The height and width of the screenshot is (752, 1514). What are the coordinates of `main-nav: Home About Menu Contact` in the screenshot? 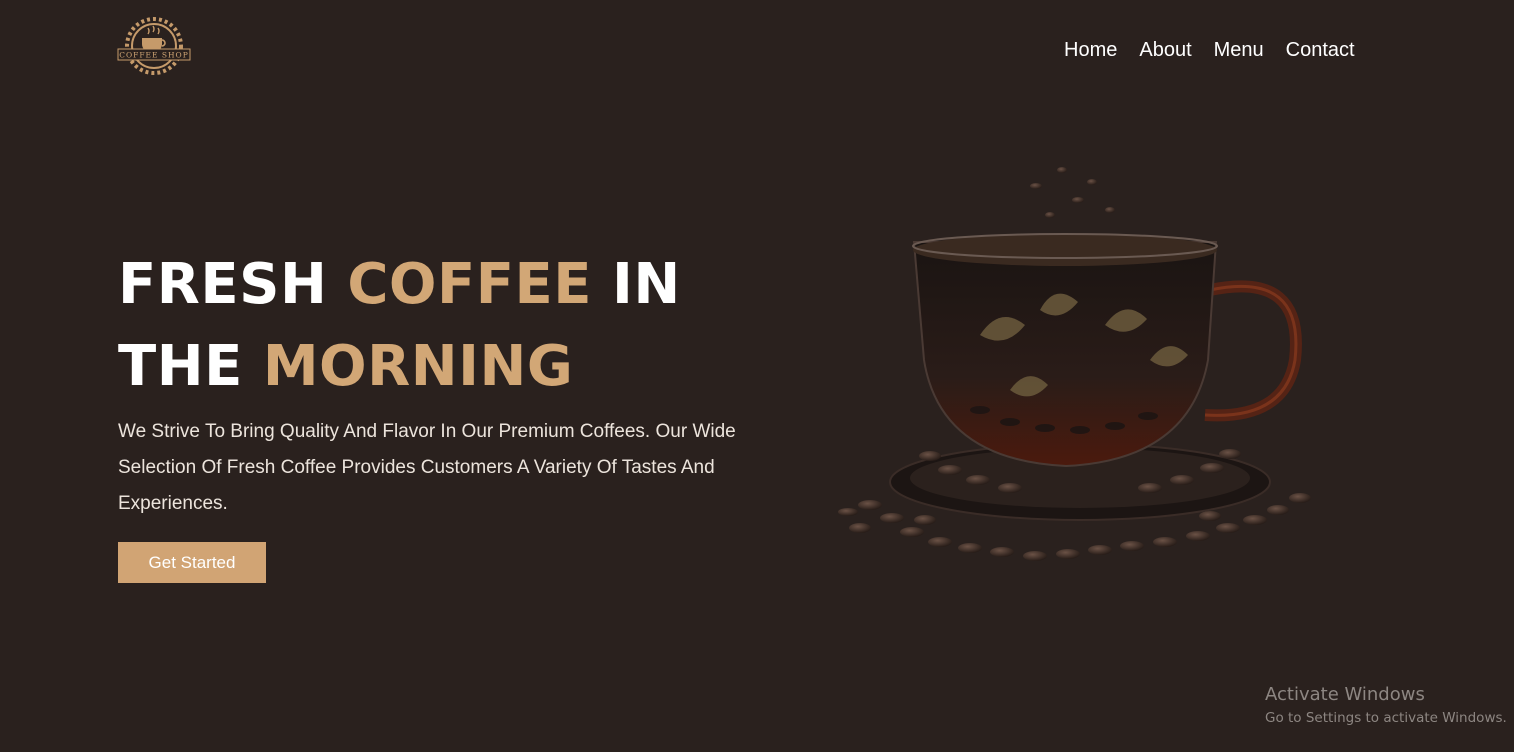 It's located at (1209, 50).